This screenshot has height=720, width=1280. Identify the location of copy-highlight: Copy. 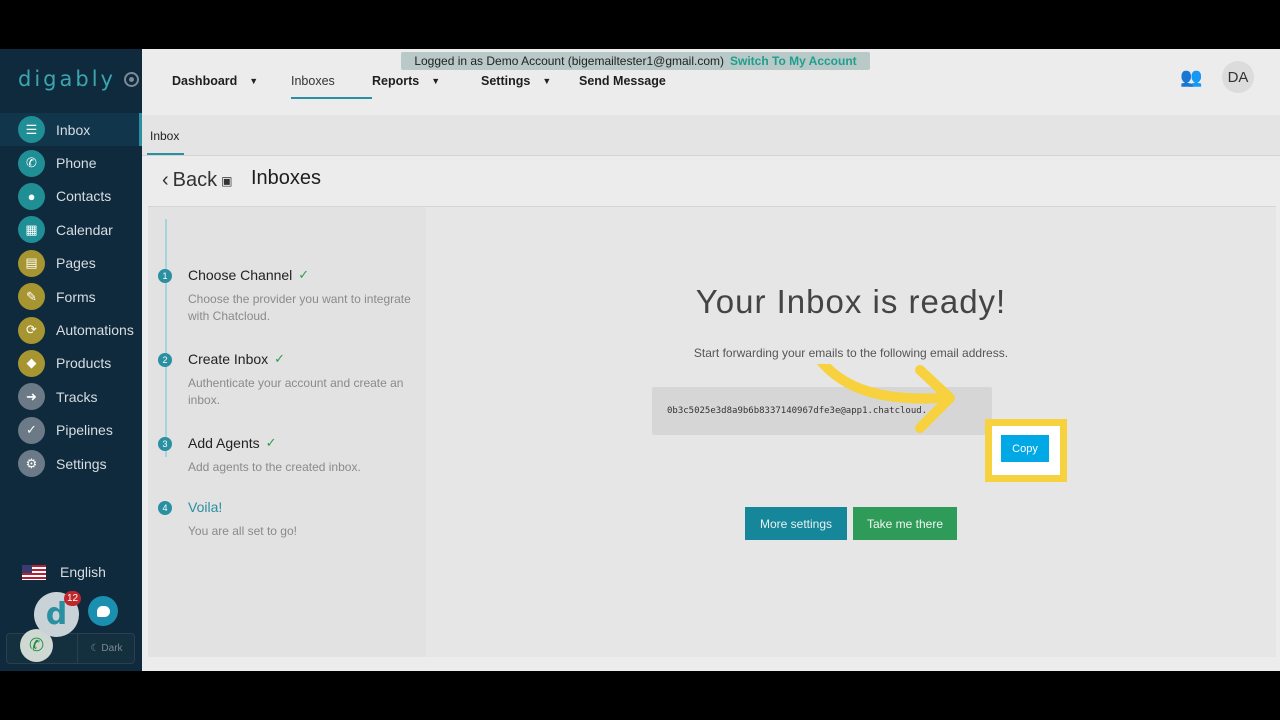
(1026, 450).